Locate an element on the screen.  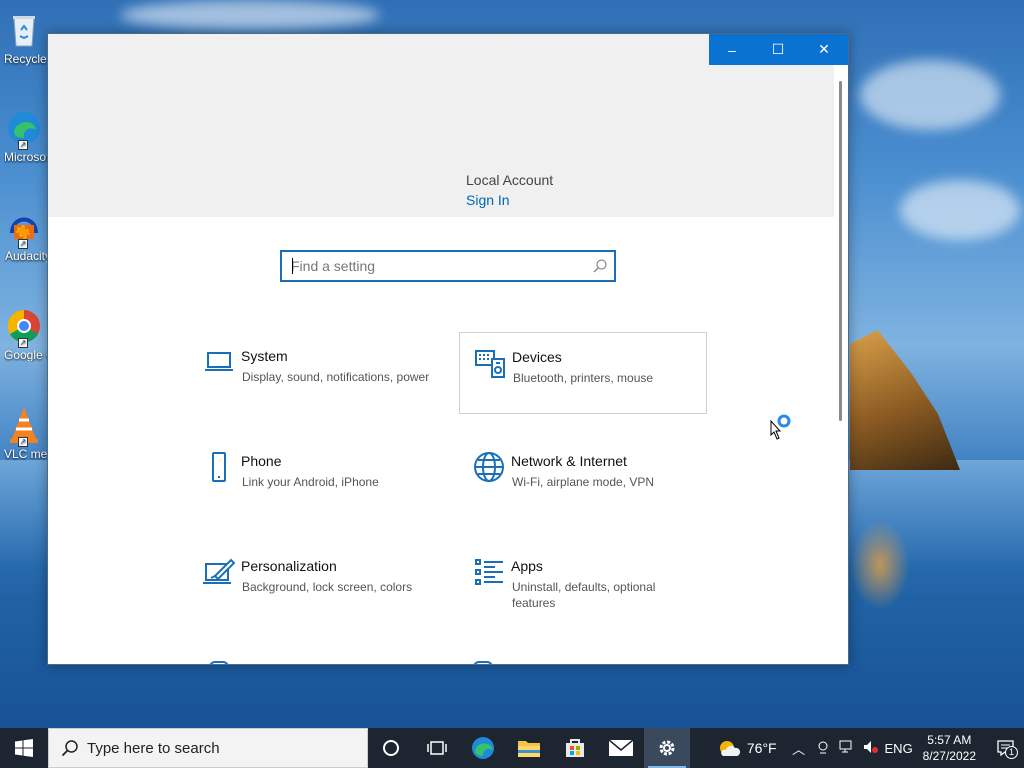
search-input is located at coordinates (427, 266).